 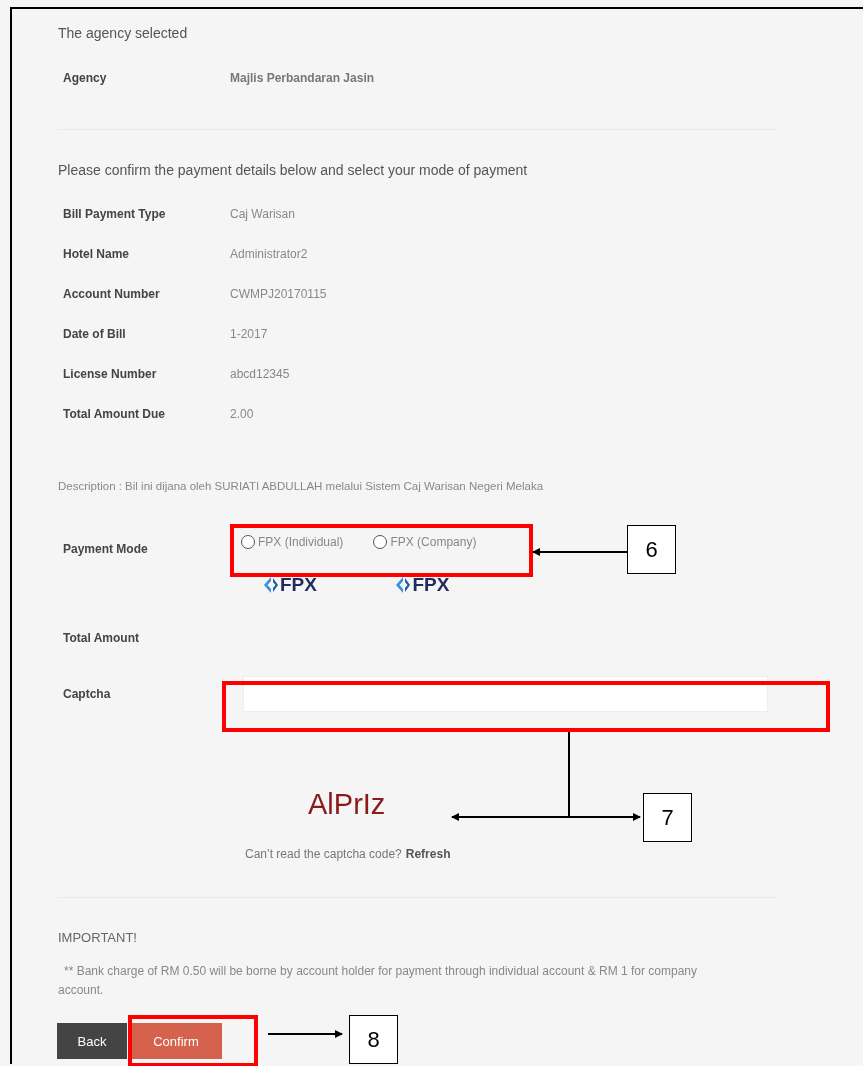 What do you see at coordinates (667, 817) in the screenshot?
I see `callout-number: 7` at bounding box center [667, 817].